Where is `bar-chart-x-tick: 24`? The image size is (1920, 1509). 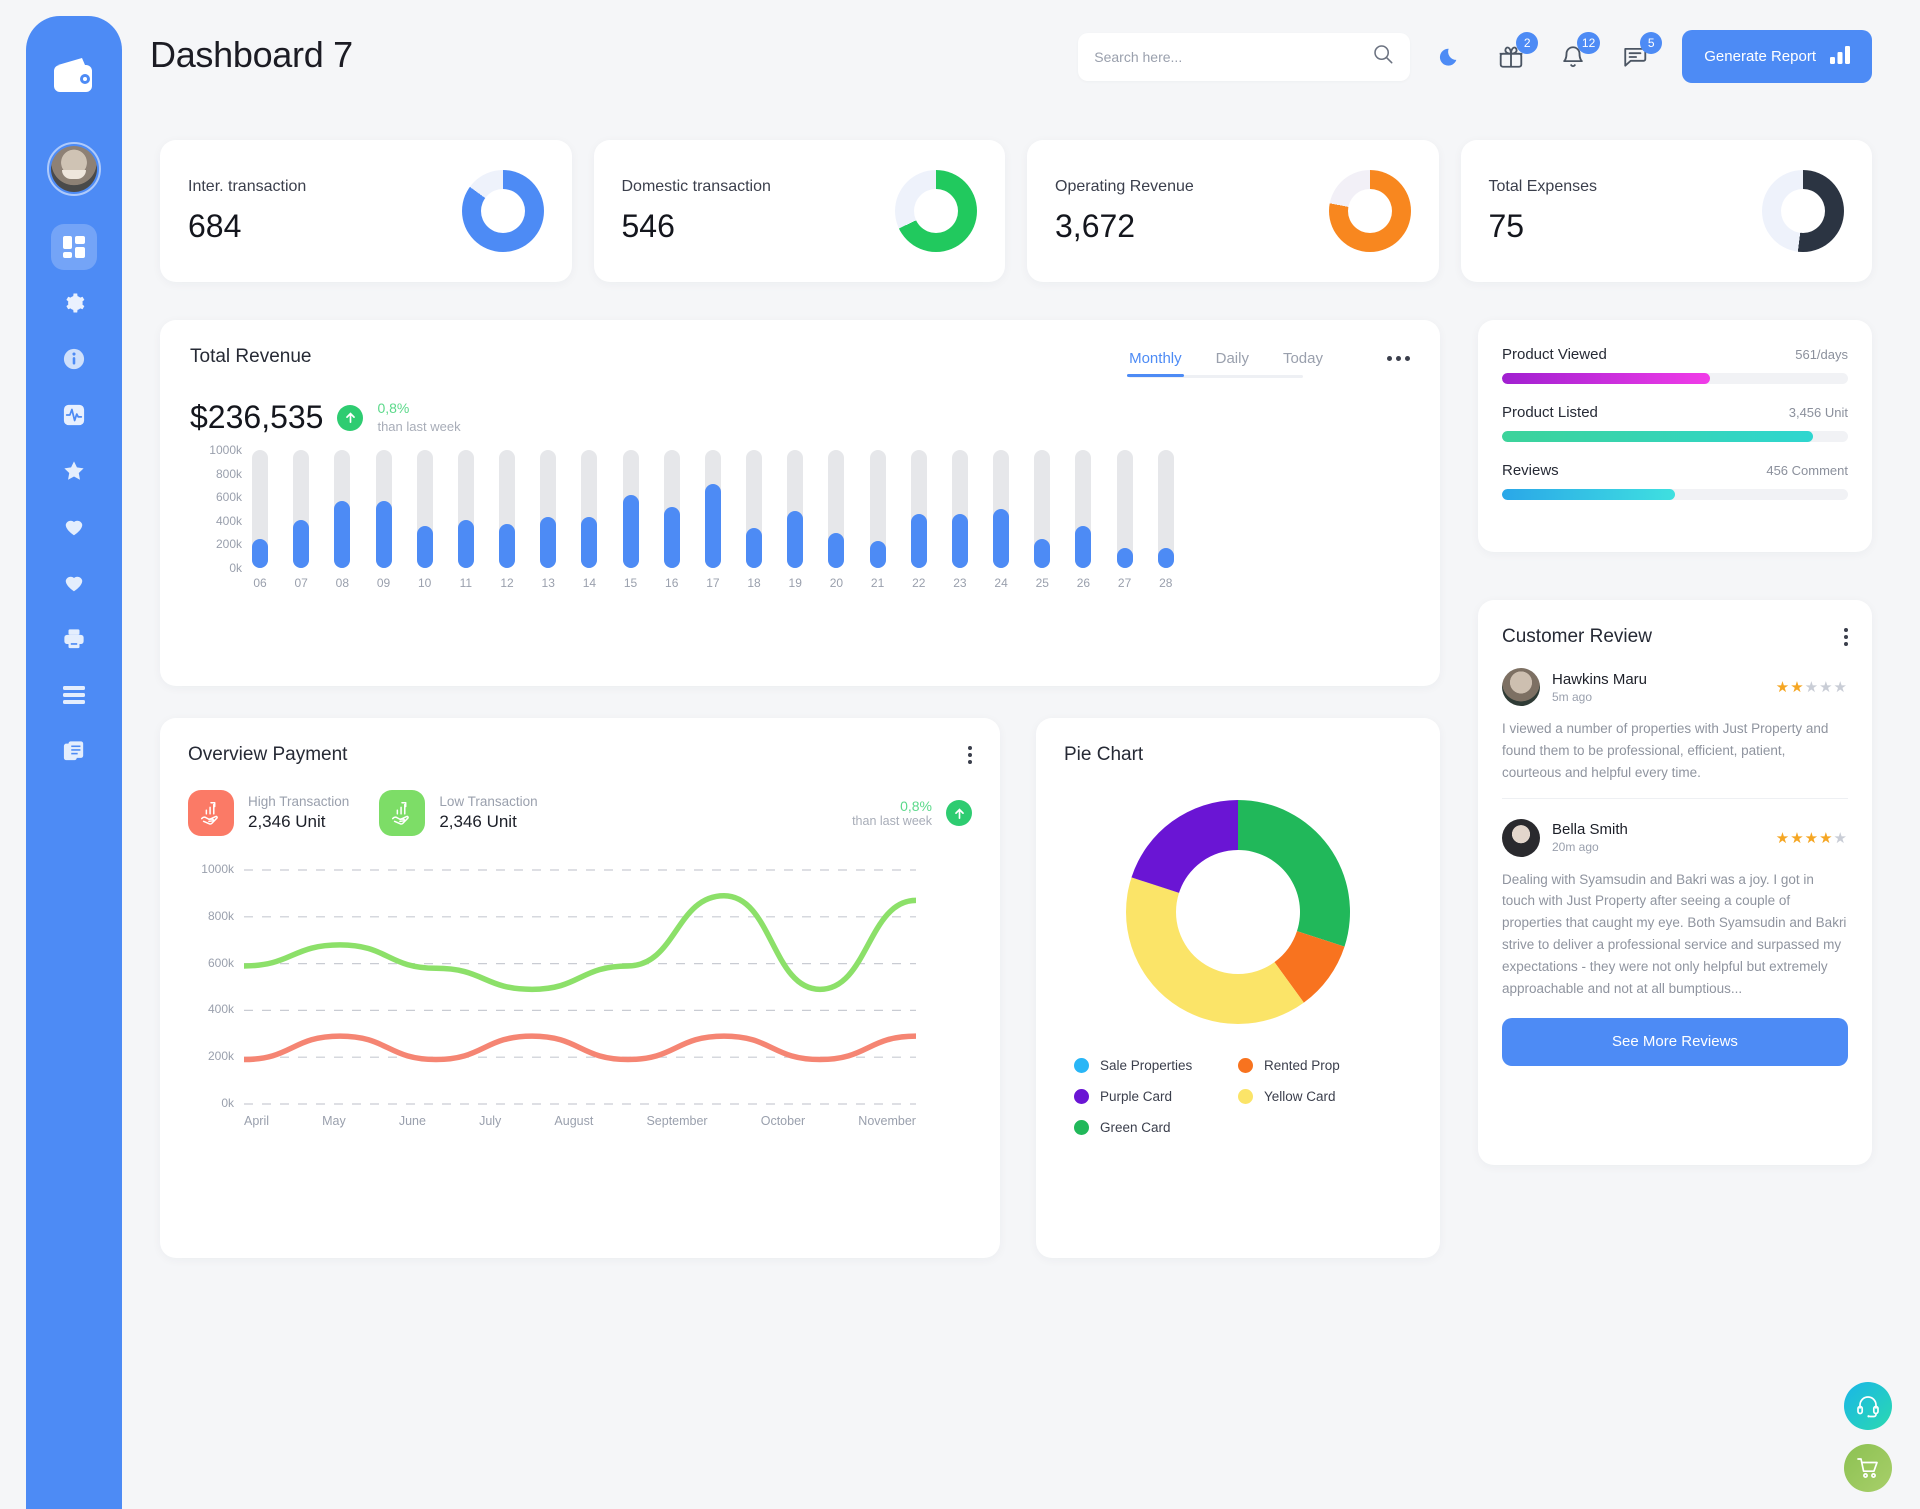
bar-chart-x-tick: 24 is located at coordinates (1001, 583).